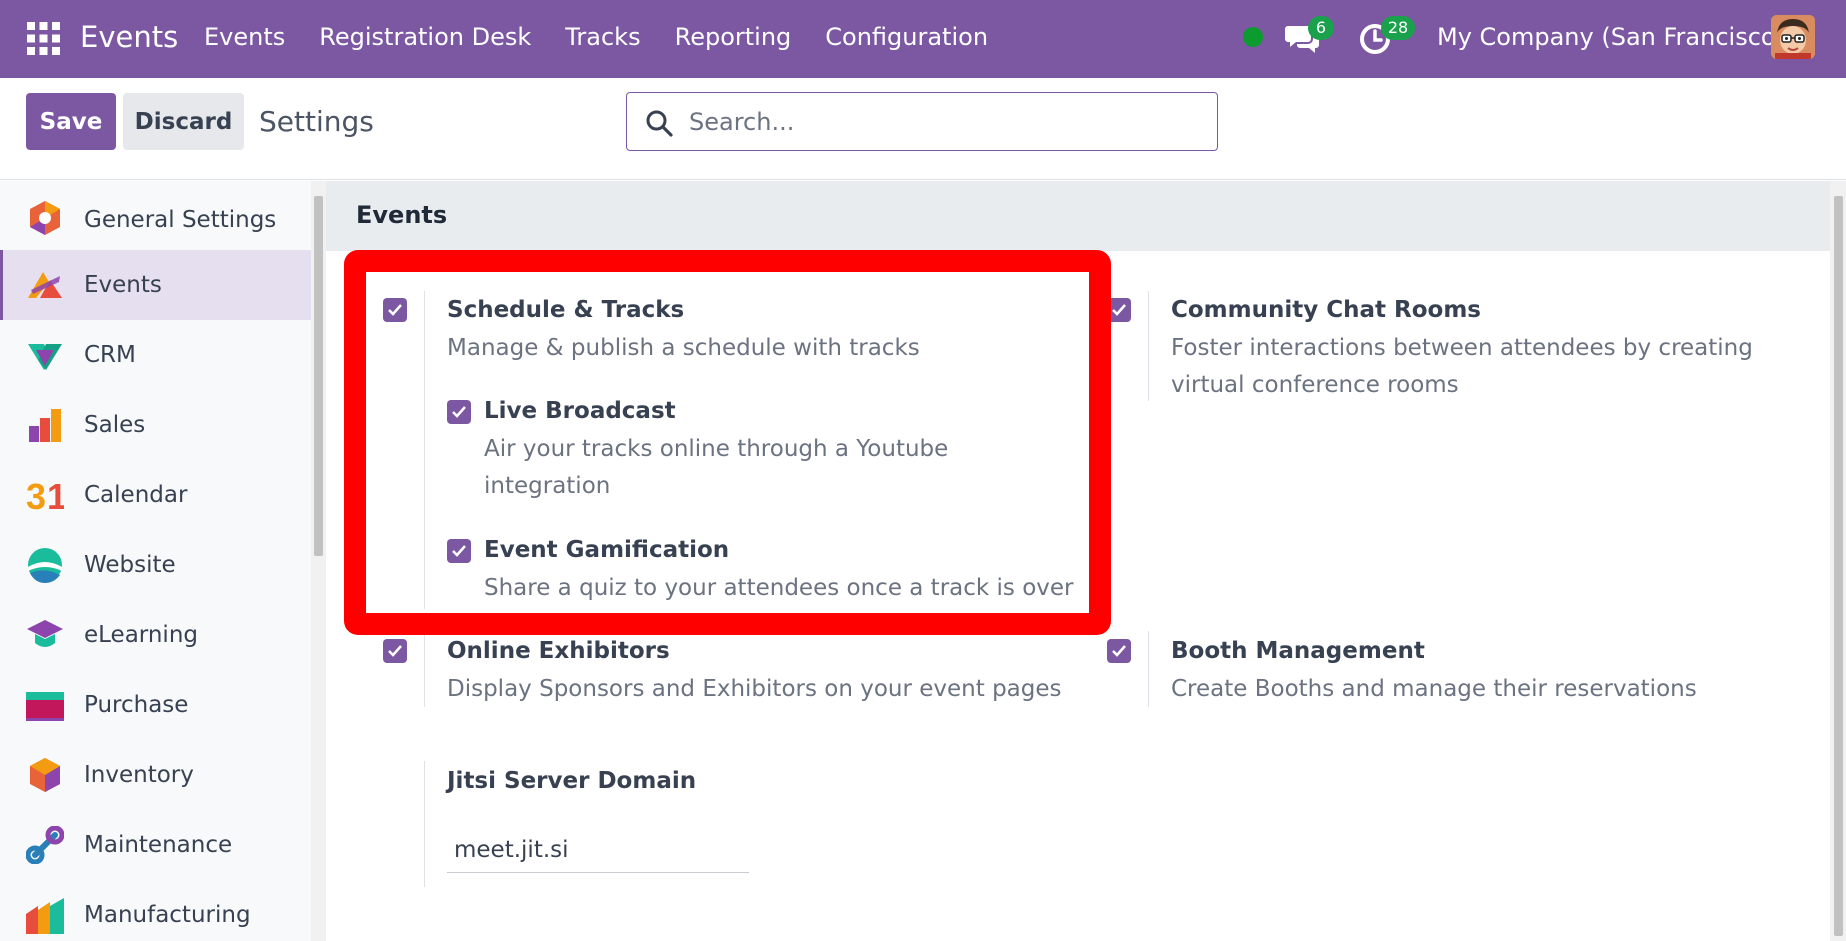  Describe the element at coordinates (572, 781) in the screenshot. I see `jitsi-domain-title: Jitsi Server Domain` at that location.